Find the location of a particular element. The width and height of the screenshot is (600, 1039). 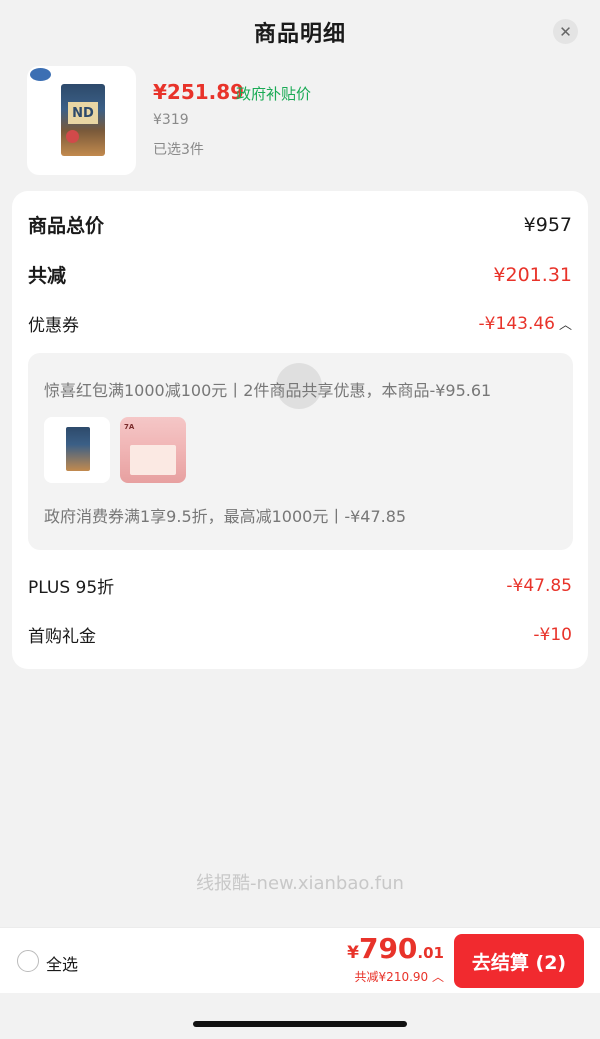

total-price-value: ¥957 is located at coordinates (547, 224).